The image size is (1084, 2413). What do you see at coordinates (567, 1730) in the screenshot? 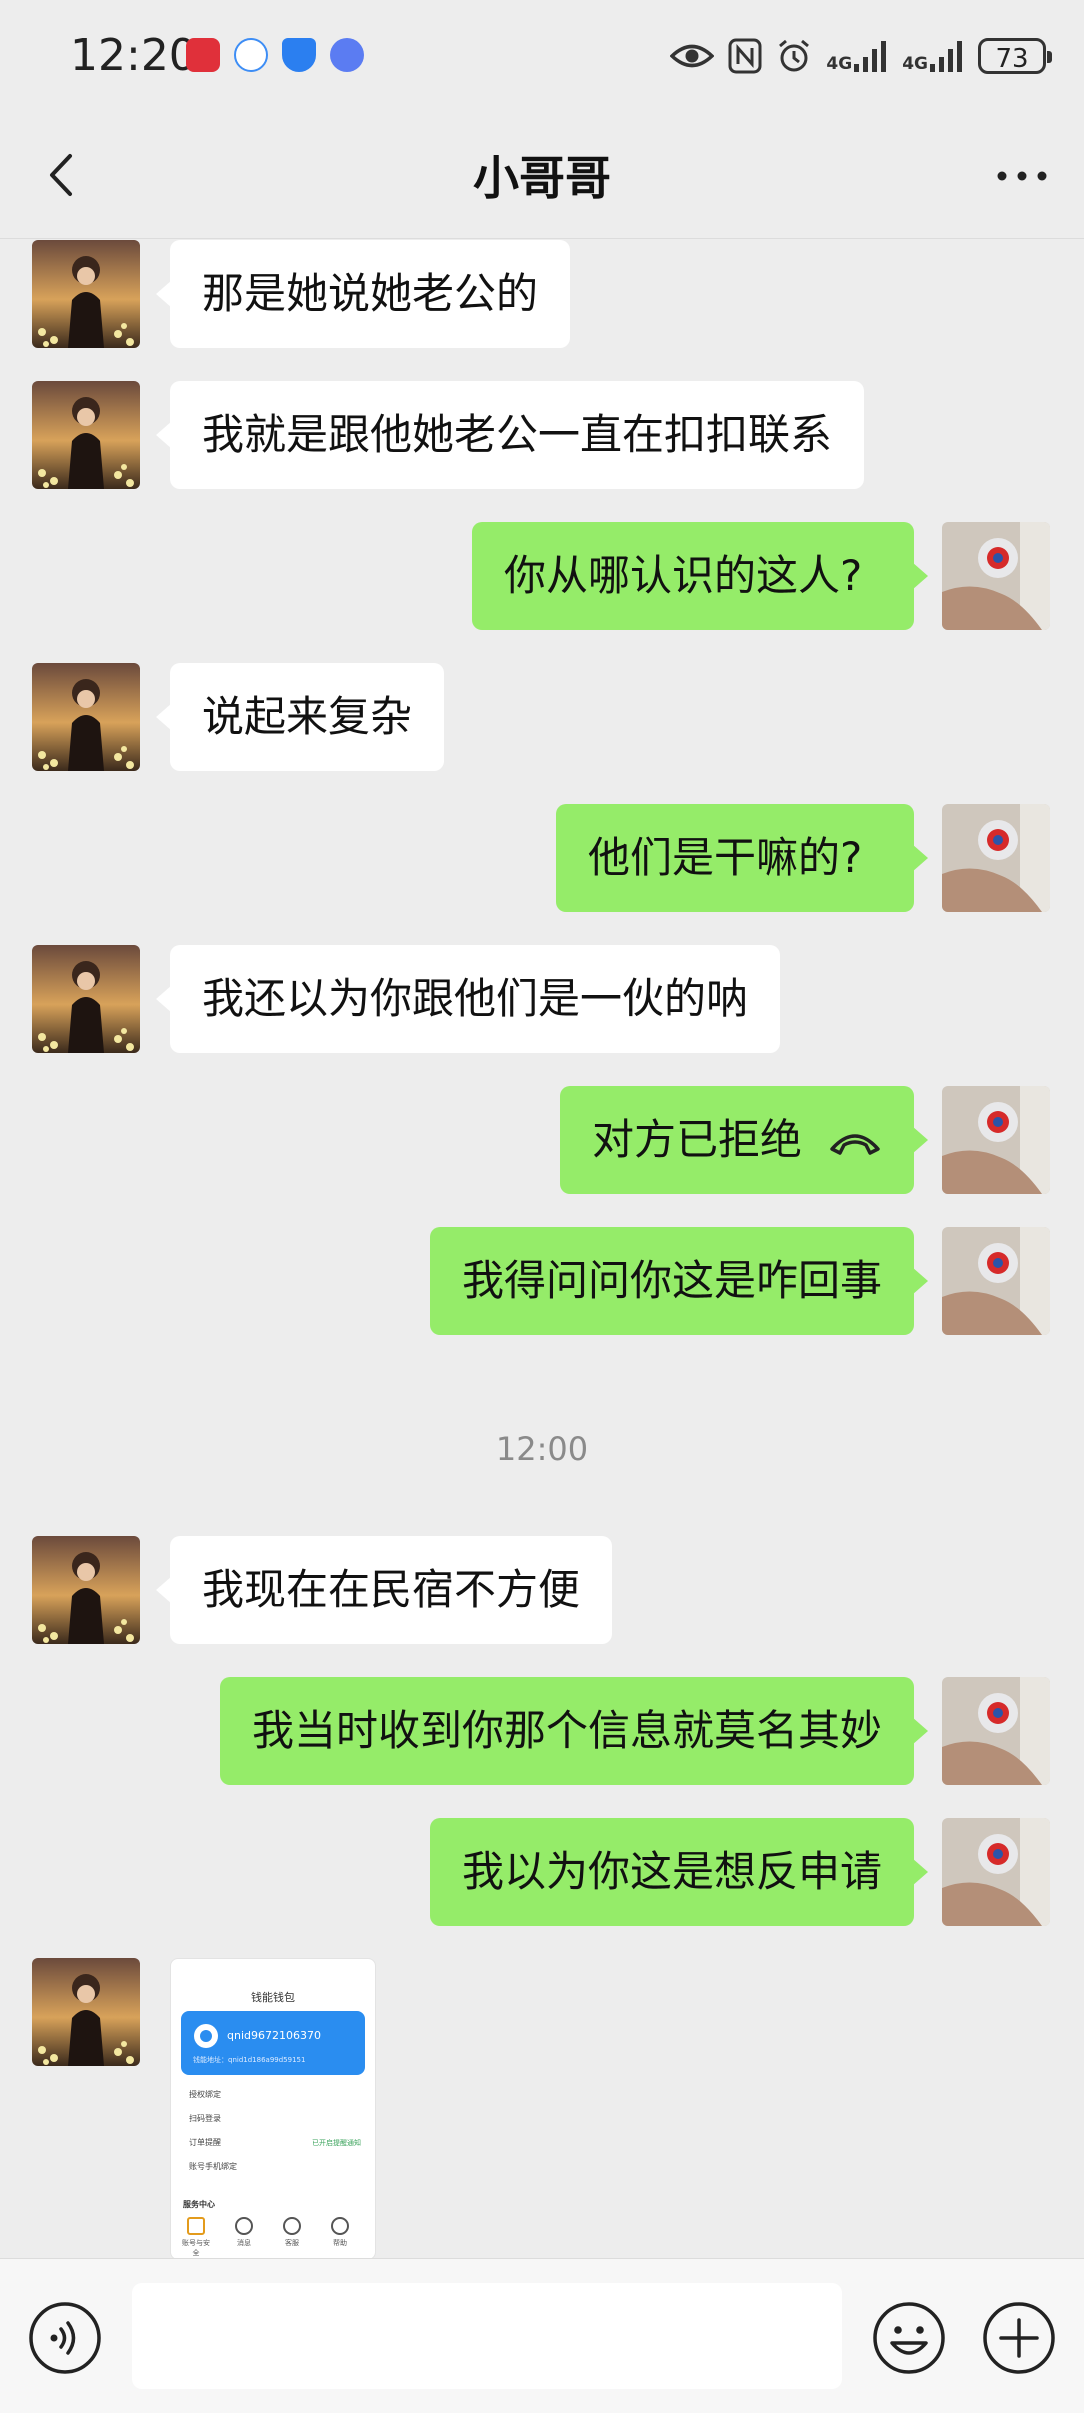
I see `message-text: 我当时收到你那个信息就莫名其妙` at bounding box center [567, 1730].